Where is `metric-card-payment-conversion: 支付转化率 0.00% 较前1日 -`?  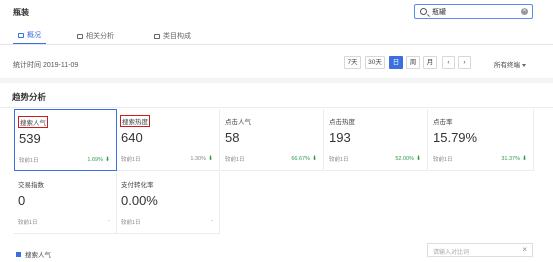
metric-card-payment-conversion: 支付转化率 0.00% 较前1日 - is located at coordinates (168, 203).